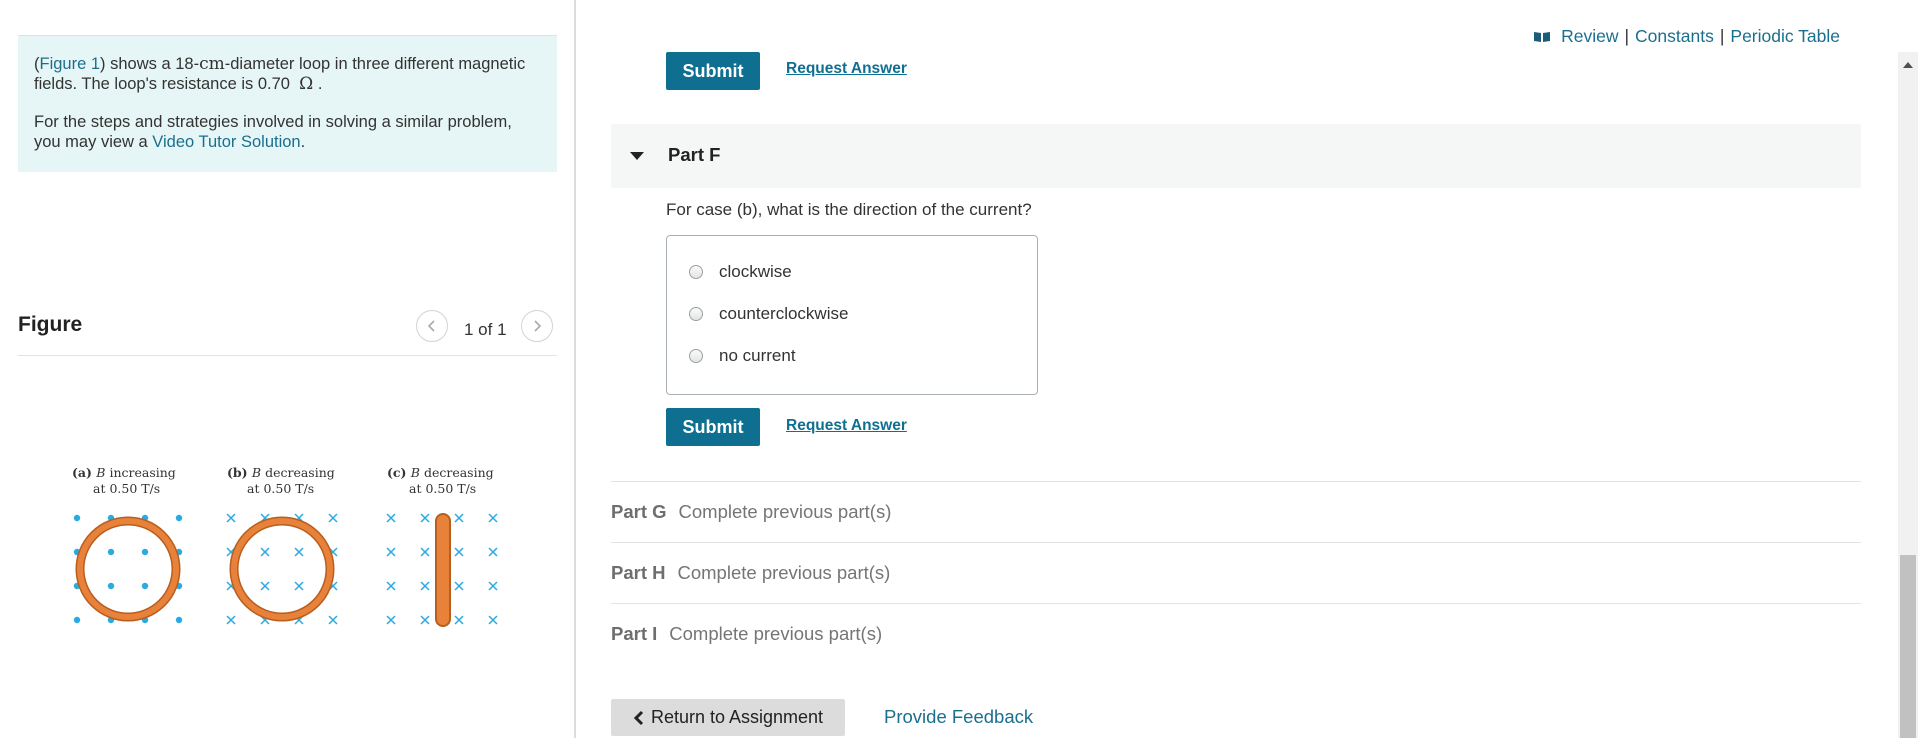  Describe the element at coordinates (1908, 646) in the screenshot. I see `scrollbar-thumb` at that location.